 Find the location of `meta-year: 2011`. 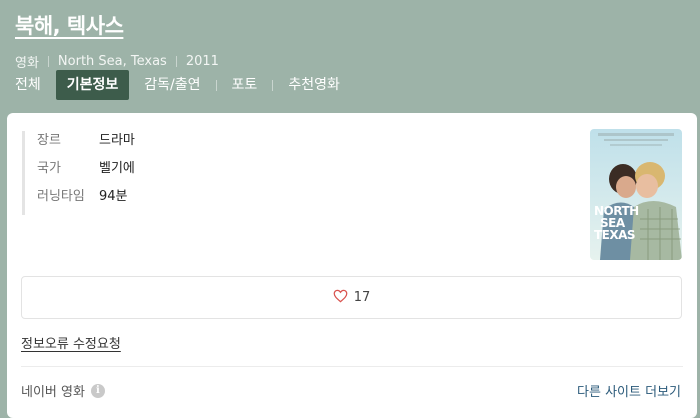

meta-year: 2011 is located at coordinates (202, 61).